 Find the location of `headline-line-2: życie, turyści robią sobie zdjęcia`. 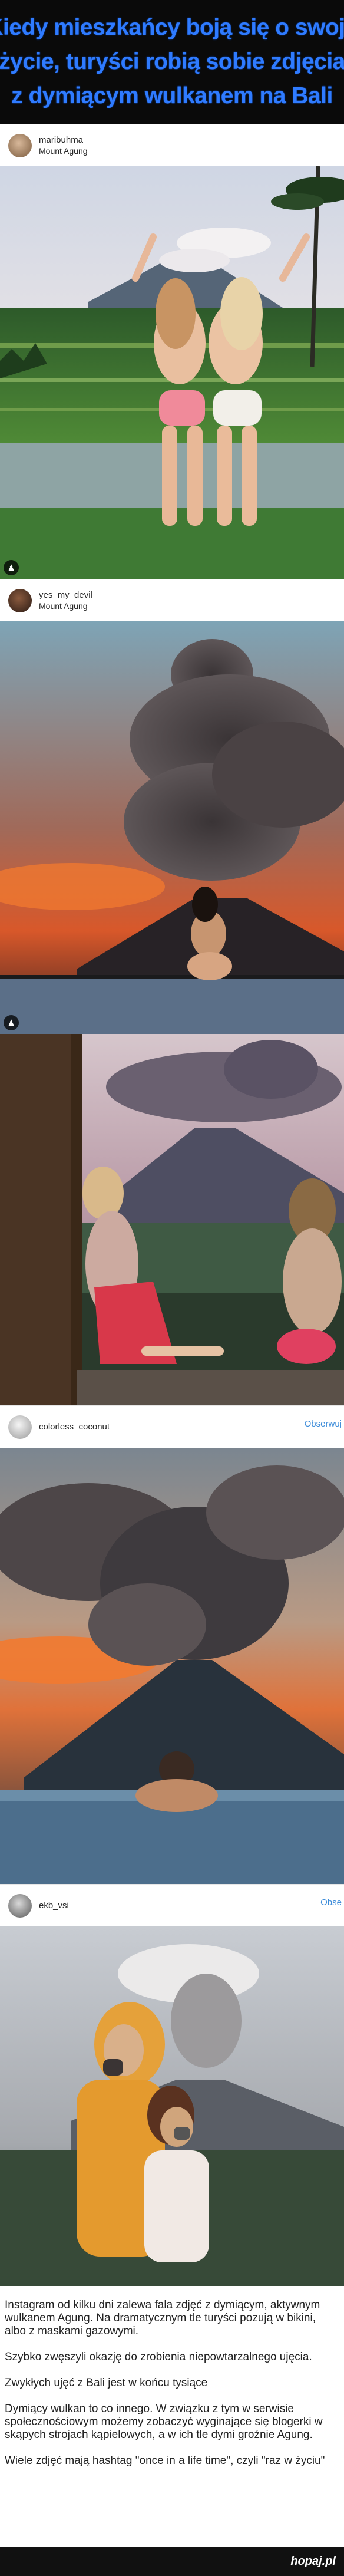

headline-line-2: życie, turyści robią sobie zdjęcia is located at coordinates (172, 61).